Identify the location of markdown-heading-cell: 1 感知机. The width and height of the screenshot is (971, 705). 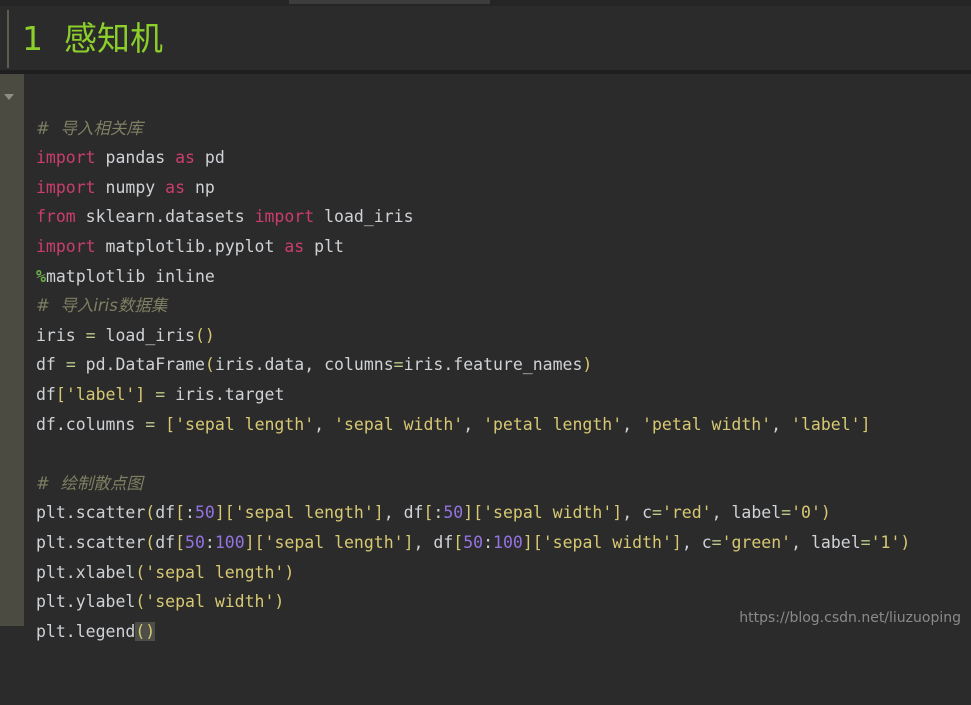
(485, 39).